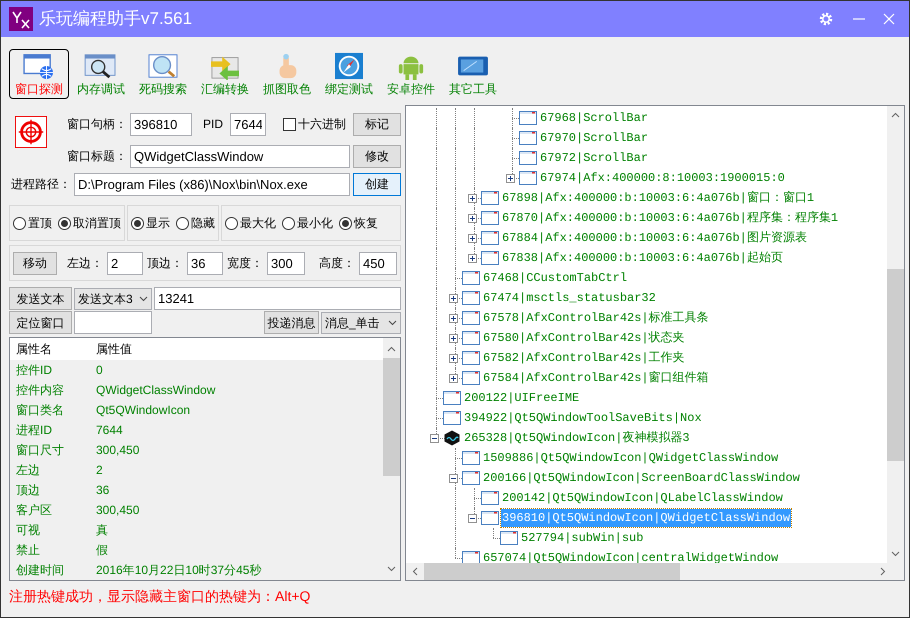 The height and width of the screenshot is (618, 910). Describe the element at coordinates (358, 223) in the screenshot. I see `radio-button: 恢复` at that location.